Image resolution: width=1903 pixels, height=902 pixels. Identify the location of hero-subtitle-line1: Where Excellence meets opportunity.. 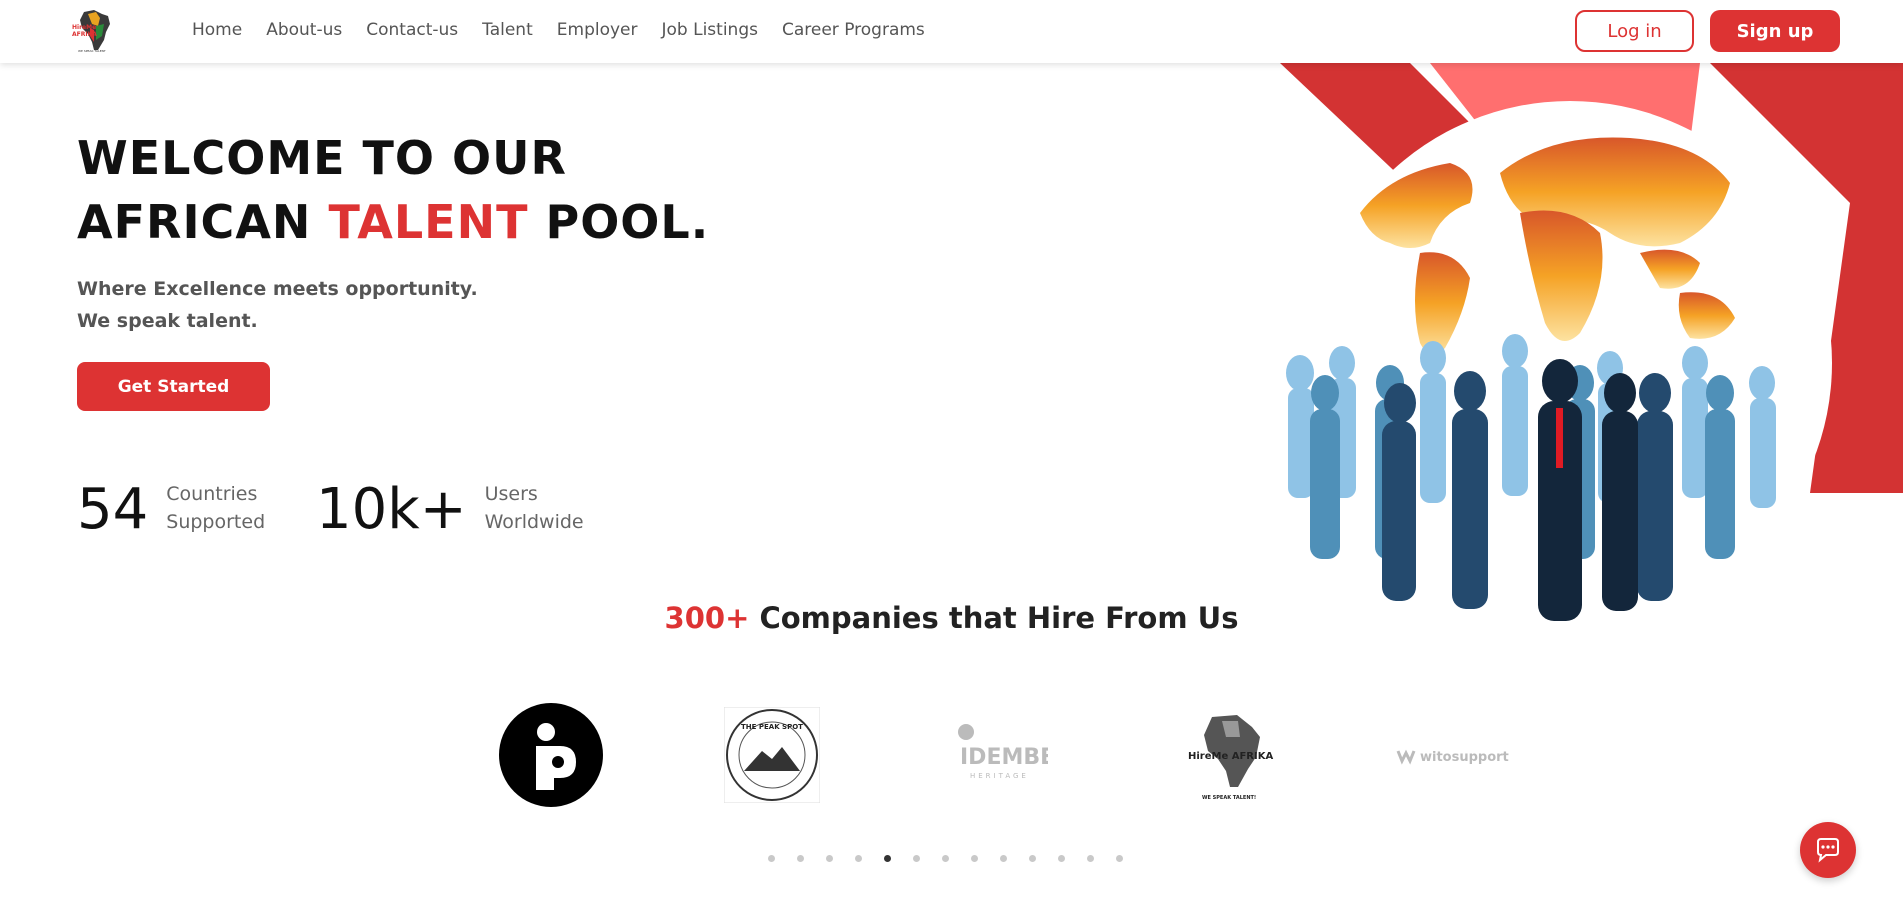
(277, 289).